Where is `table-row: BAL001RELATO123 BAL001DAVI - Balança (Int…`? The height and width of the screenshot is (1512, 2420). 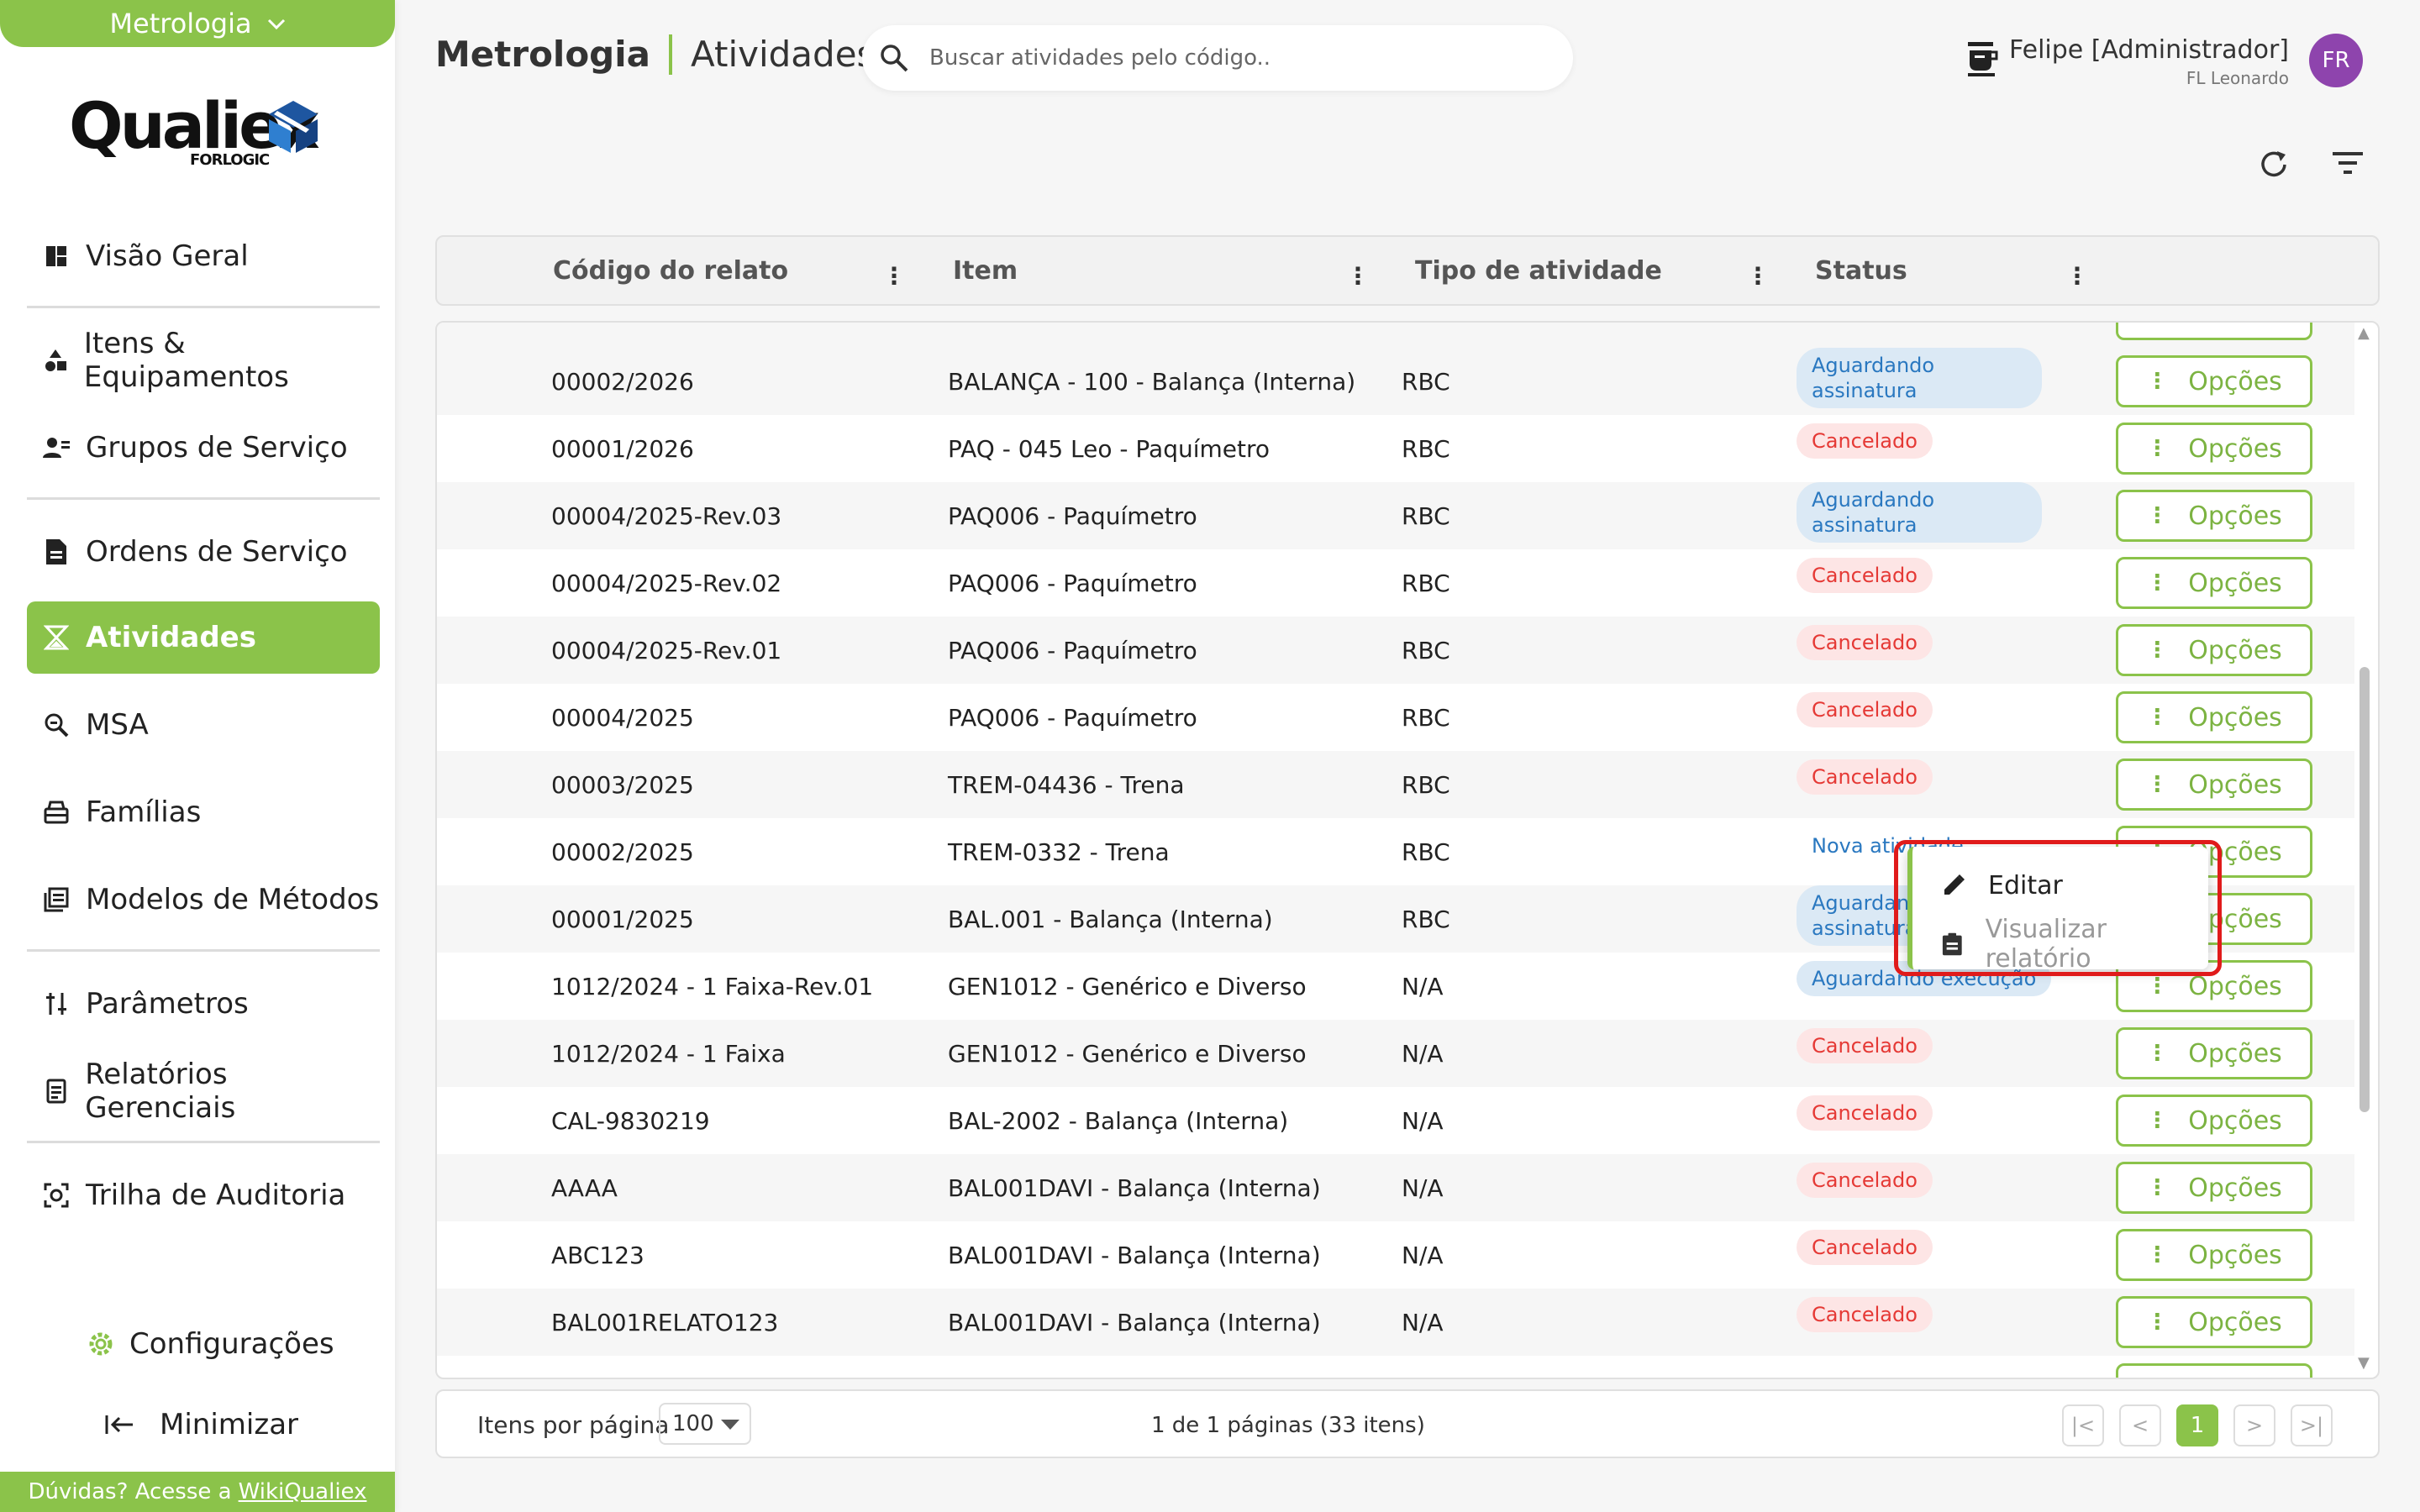
table-row: BAL001RELATO123 BAL001DAVI - Balança (Int… is located at coordinates (1395, 1322).